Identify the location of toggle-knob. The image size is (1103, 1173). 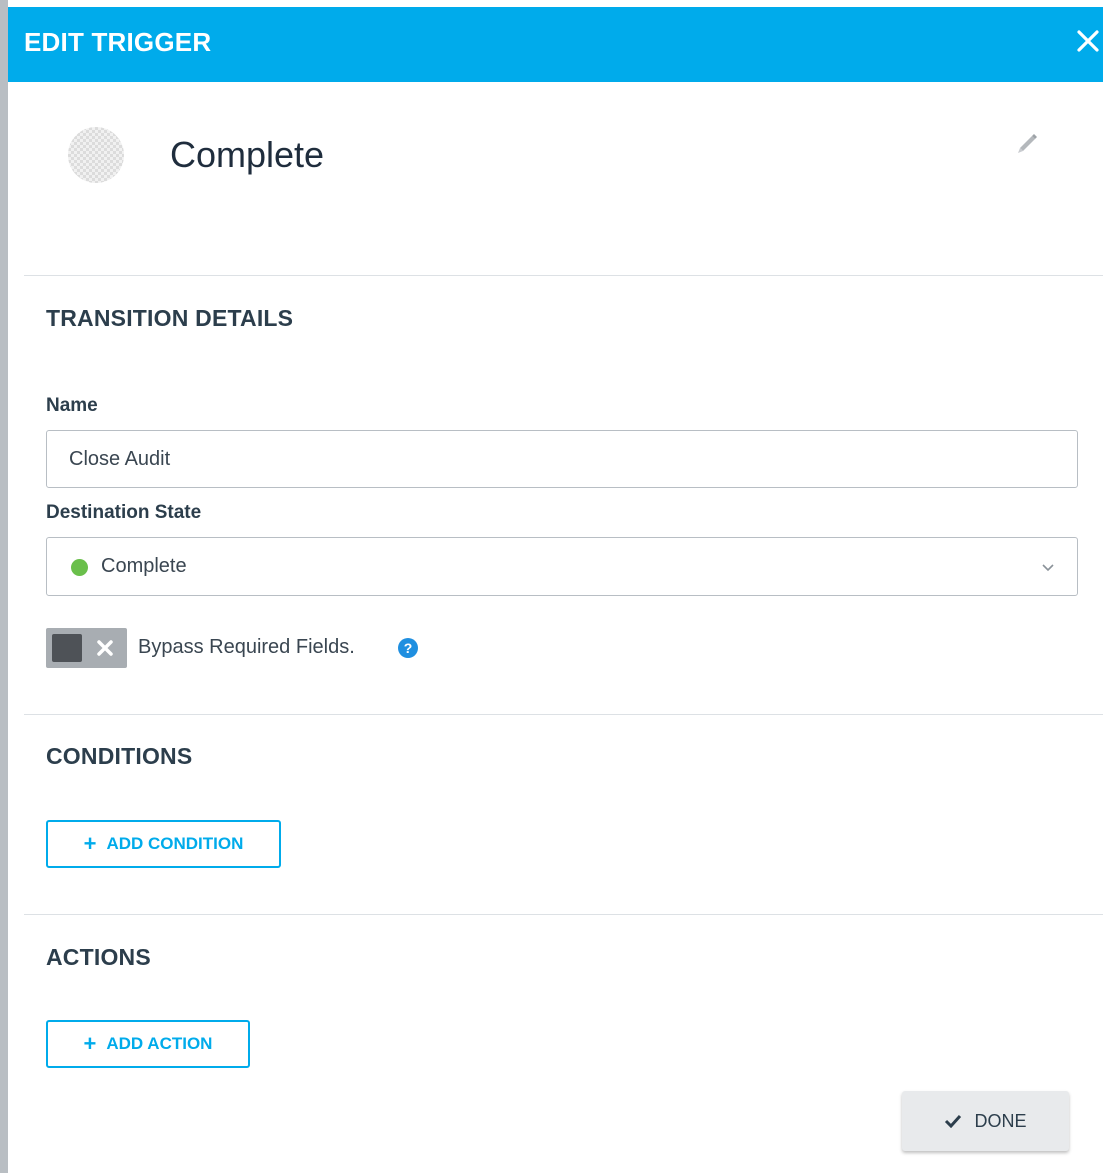
(67, 648).